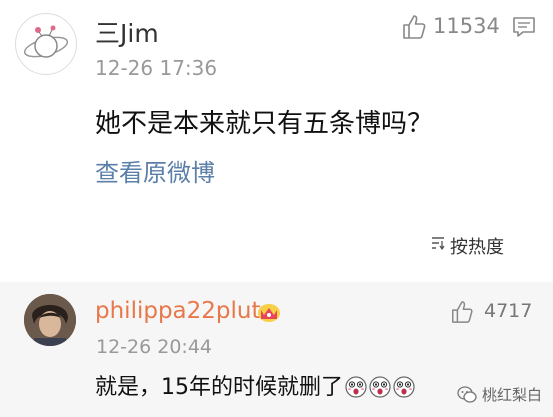 The image size is (553, 417). Describe the element at coordinates (156, 68) in the screenshot. I see `comment-timestamp: 12-26 17:36` at that location.